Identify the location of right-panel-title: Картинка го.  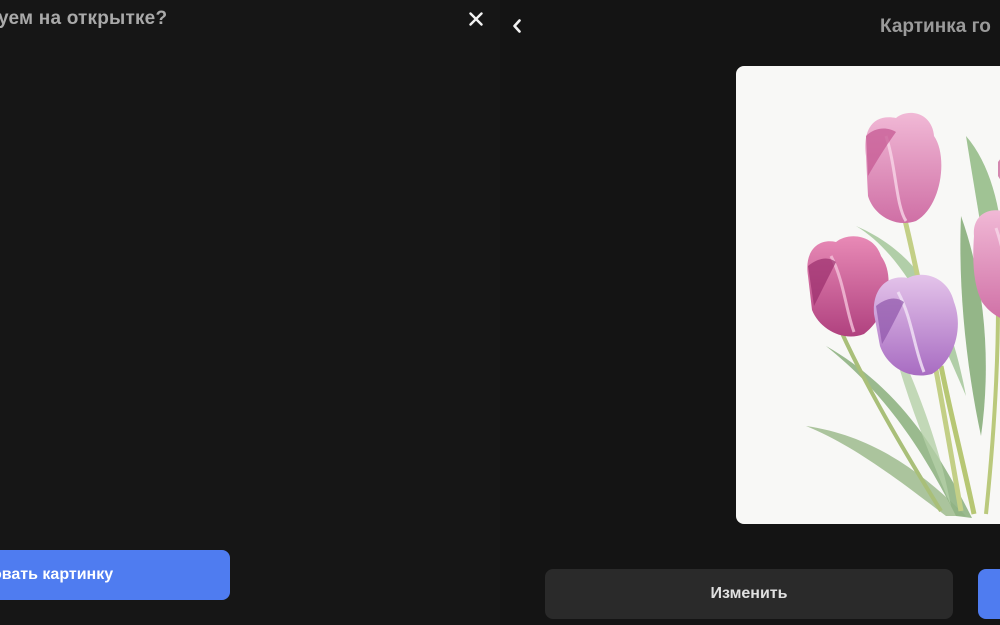
(935, 26).